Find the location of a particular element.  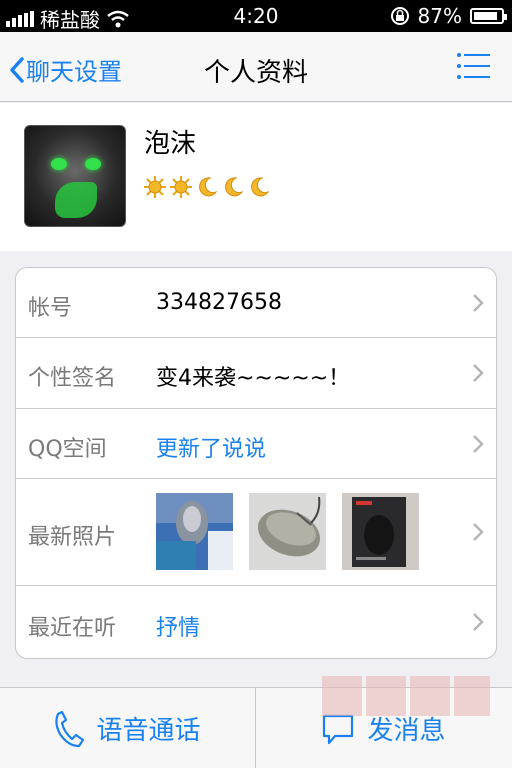

voice-call-button: 语音通话 is located at coordinates (127, 728).